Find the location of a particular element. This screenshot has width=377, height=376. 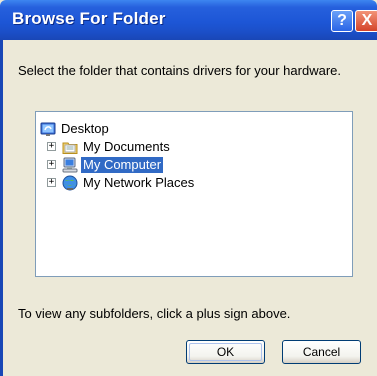

tree-item-label: Desktop is located at coordinates (85, 128).